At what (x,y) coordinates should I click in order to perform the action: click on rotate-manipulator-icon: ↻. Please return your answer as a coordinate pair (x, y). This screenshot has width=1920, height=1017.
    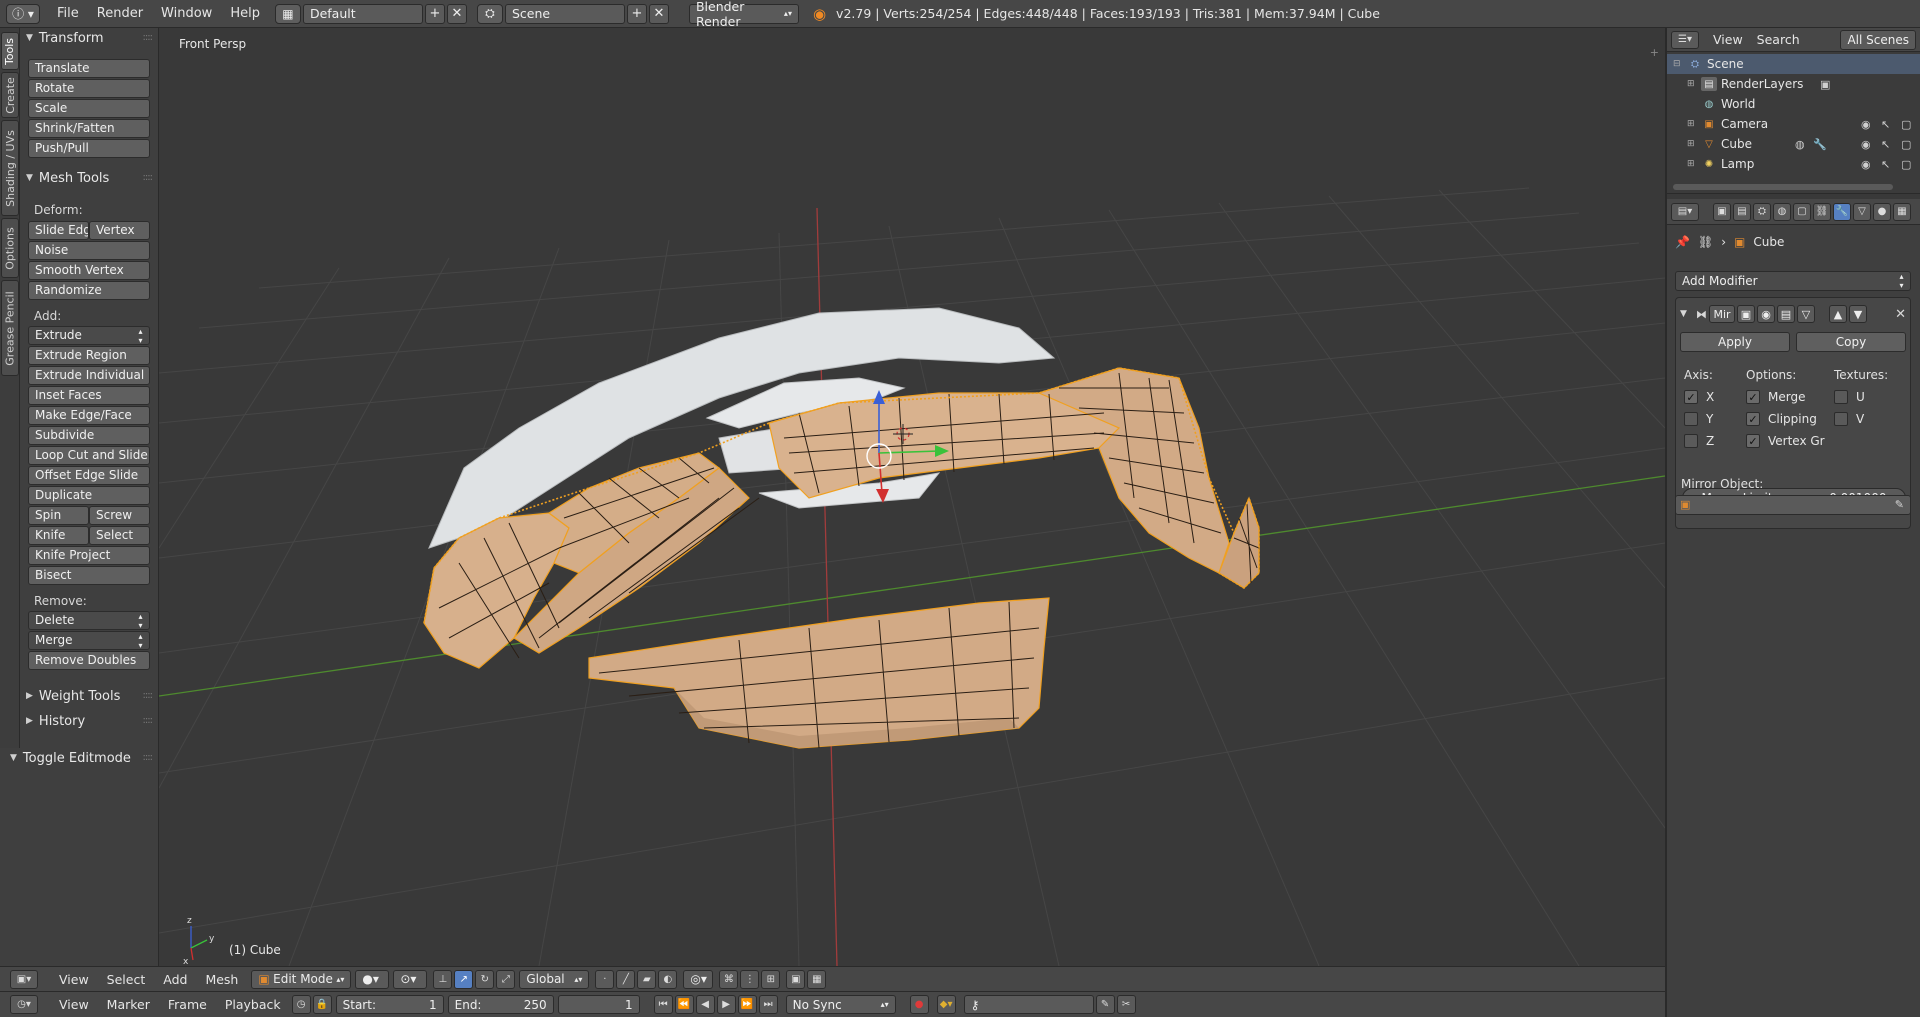
    Looking at the image, I should click on (485, 979).